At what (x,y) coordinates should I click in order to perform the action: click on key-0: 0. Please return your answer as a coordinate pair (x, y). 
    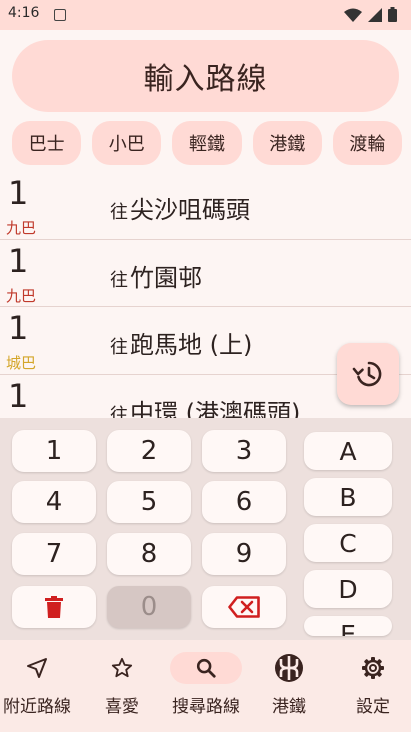
    Looking at the image, I should click on (149, 607).